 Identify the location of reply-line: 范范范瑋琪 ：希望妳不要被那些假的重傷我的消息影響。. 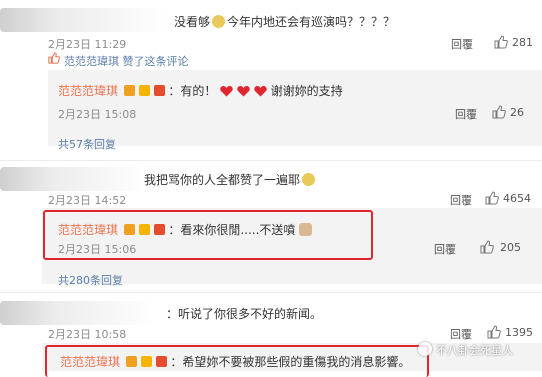
(235, 361).